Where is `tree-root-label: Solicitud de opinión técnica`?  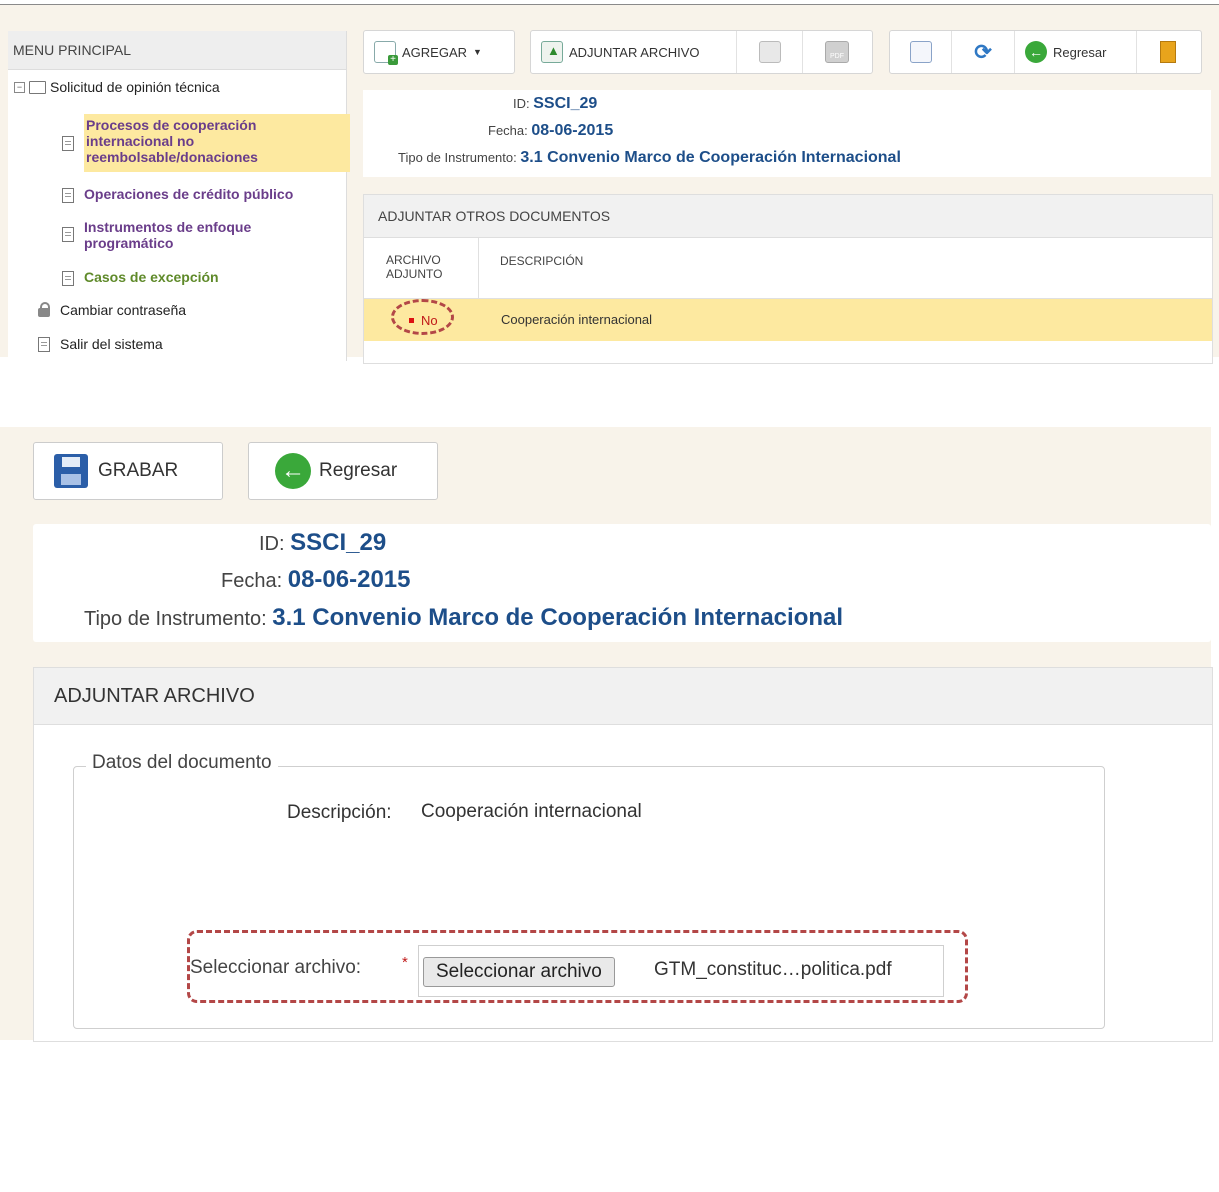 tree-root-label: Solicitud de opinión técnica is located at coordinates (135, 87).